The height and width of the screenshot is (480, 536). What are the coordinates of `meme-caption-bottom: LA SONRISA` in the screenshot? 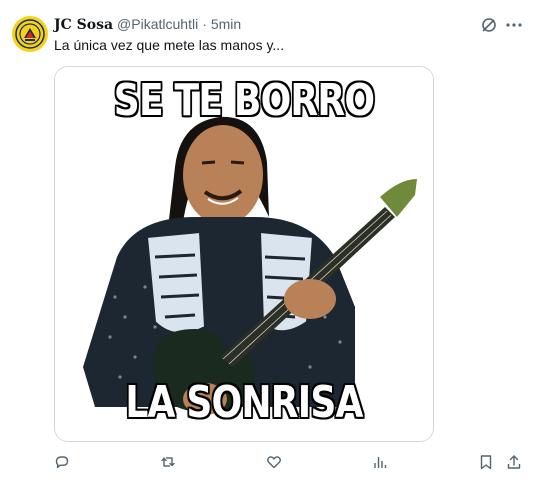 It's located at (244, 402).